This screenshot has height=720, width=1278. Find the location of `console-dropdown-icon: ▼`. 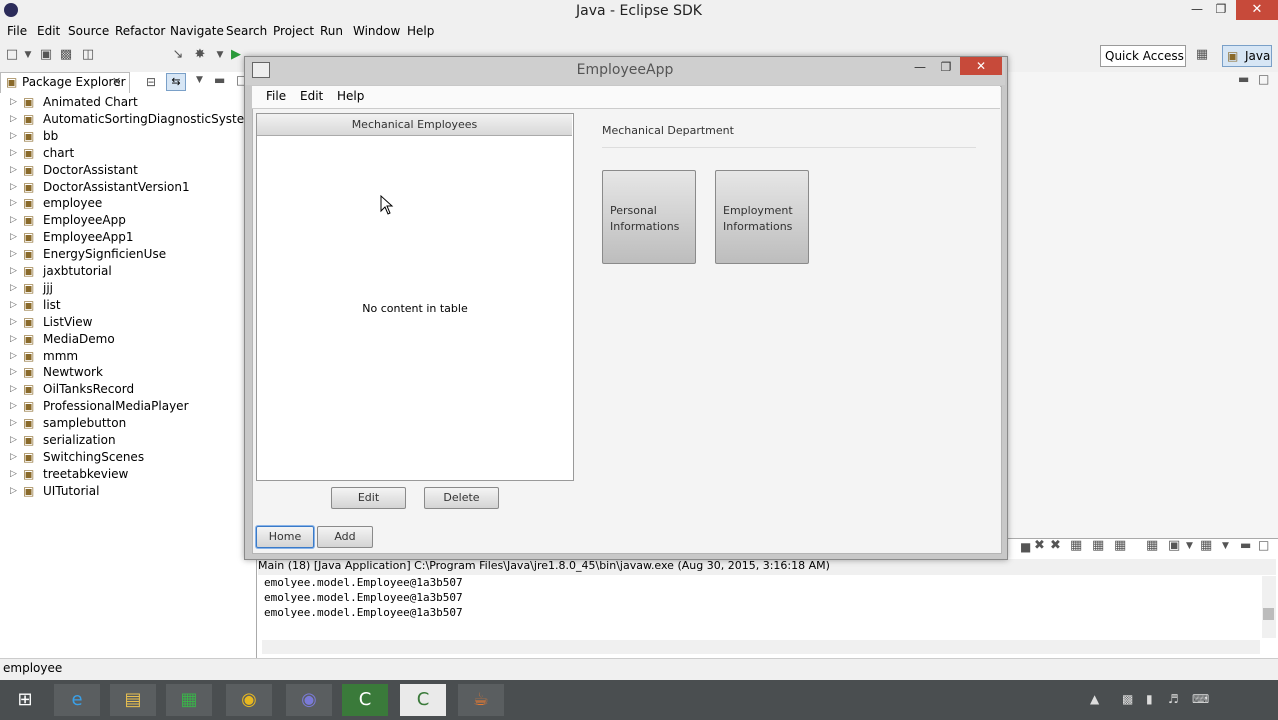

console-dropdown-icon: ▼ is located at coordinates (1189, 546).